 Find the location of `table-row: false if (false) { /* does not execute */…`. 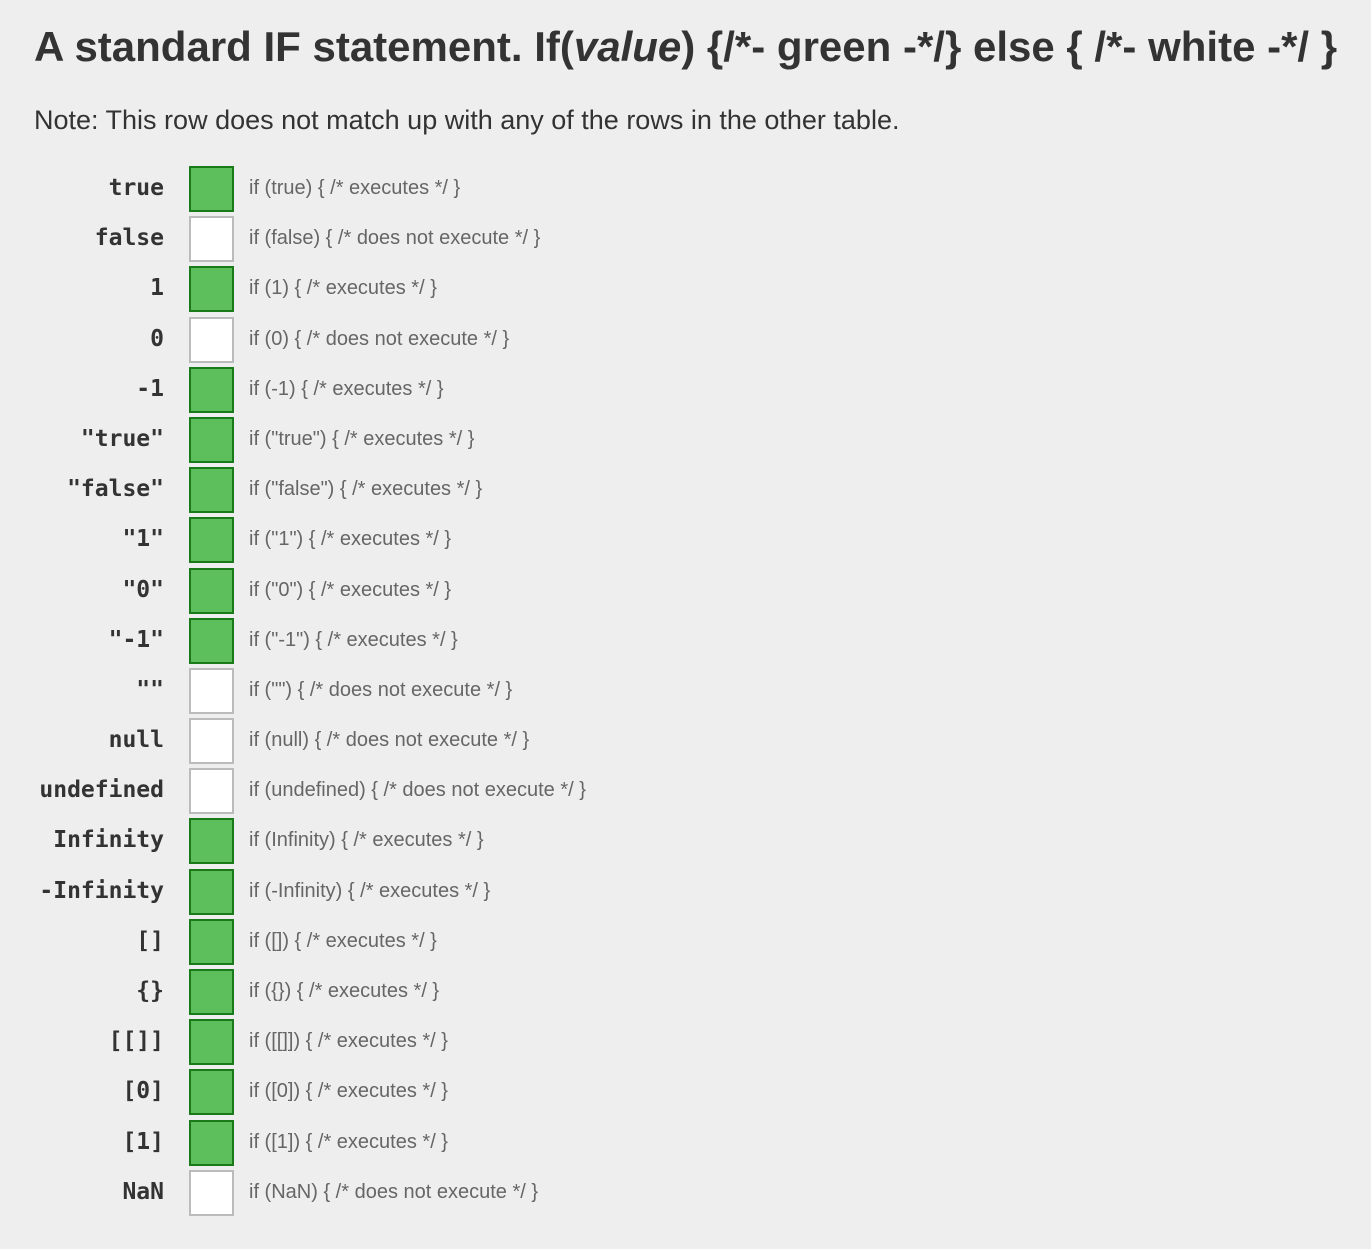

table-row: false if (false) { /* does not execute */… is located at coordinates (350, 239).